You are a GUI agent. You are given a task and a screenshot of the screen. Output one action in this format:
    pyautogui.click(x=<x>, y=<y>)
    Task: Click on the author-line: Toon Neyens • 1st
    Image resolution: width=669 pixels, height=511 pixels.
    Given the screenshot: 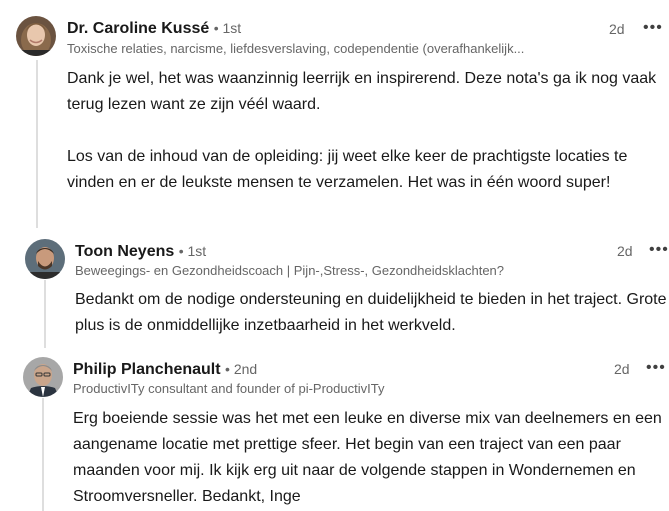 What is the action you would take?
    pyautogui.click(x=140, y=251)
    